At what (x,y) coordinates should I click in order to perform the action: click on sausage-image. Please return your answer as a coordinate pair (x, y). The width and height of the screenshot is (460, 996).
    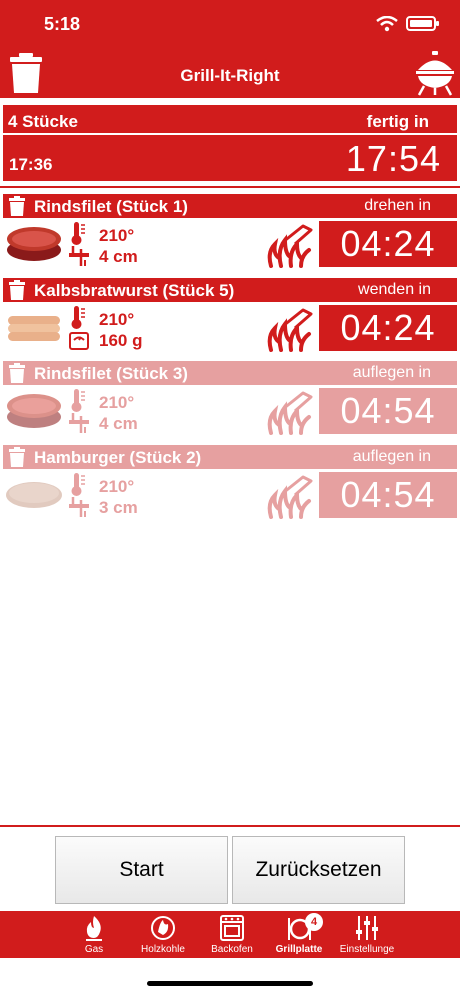
    Looking at the image, I should click on (34, 328).